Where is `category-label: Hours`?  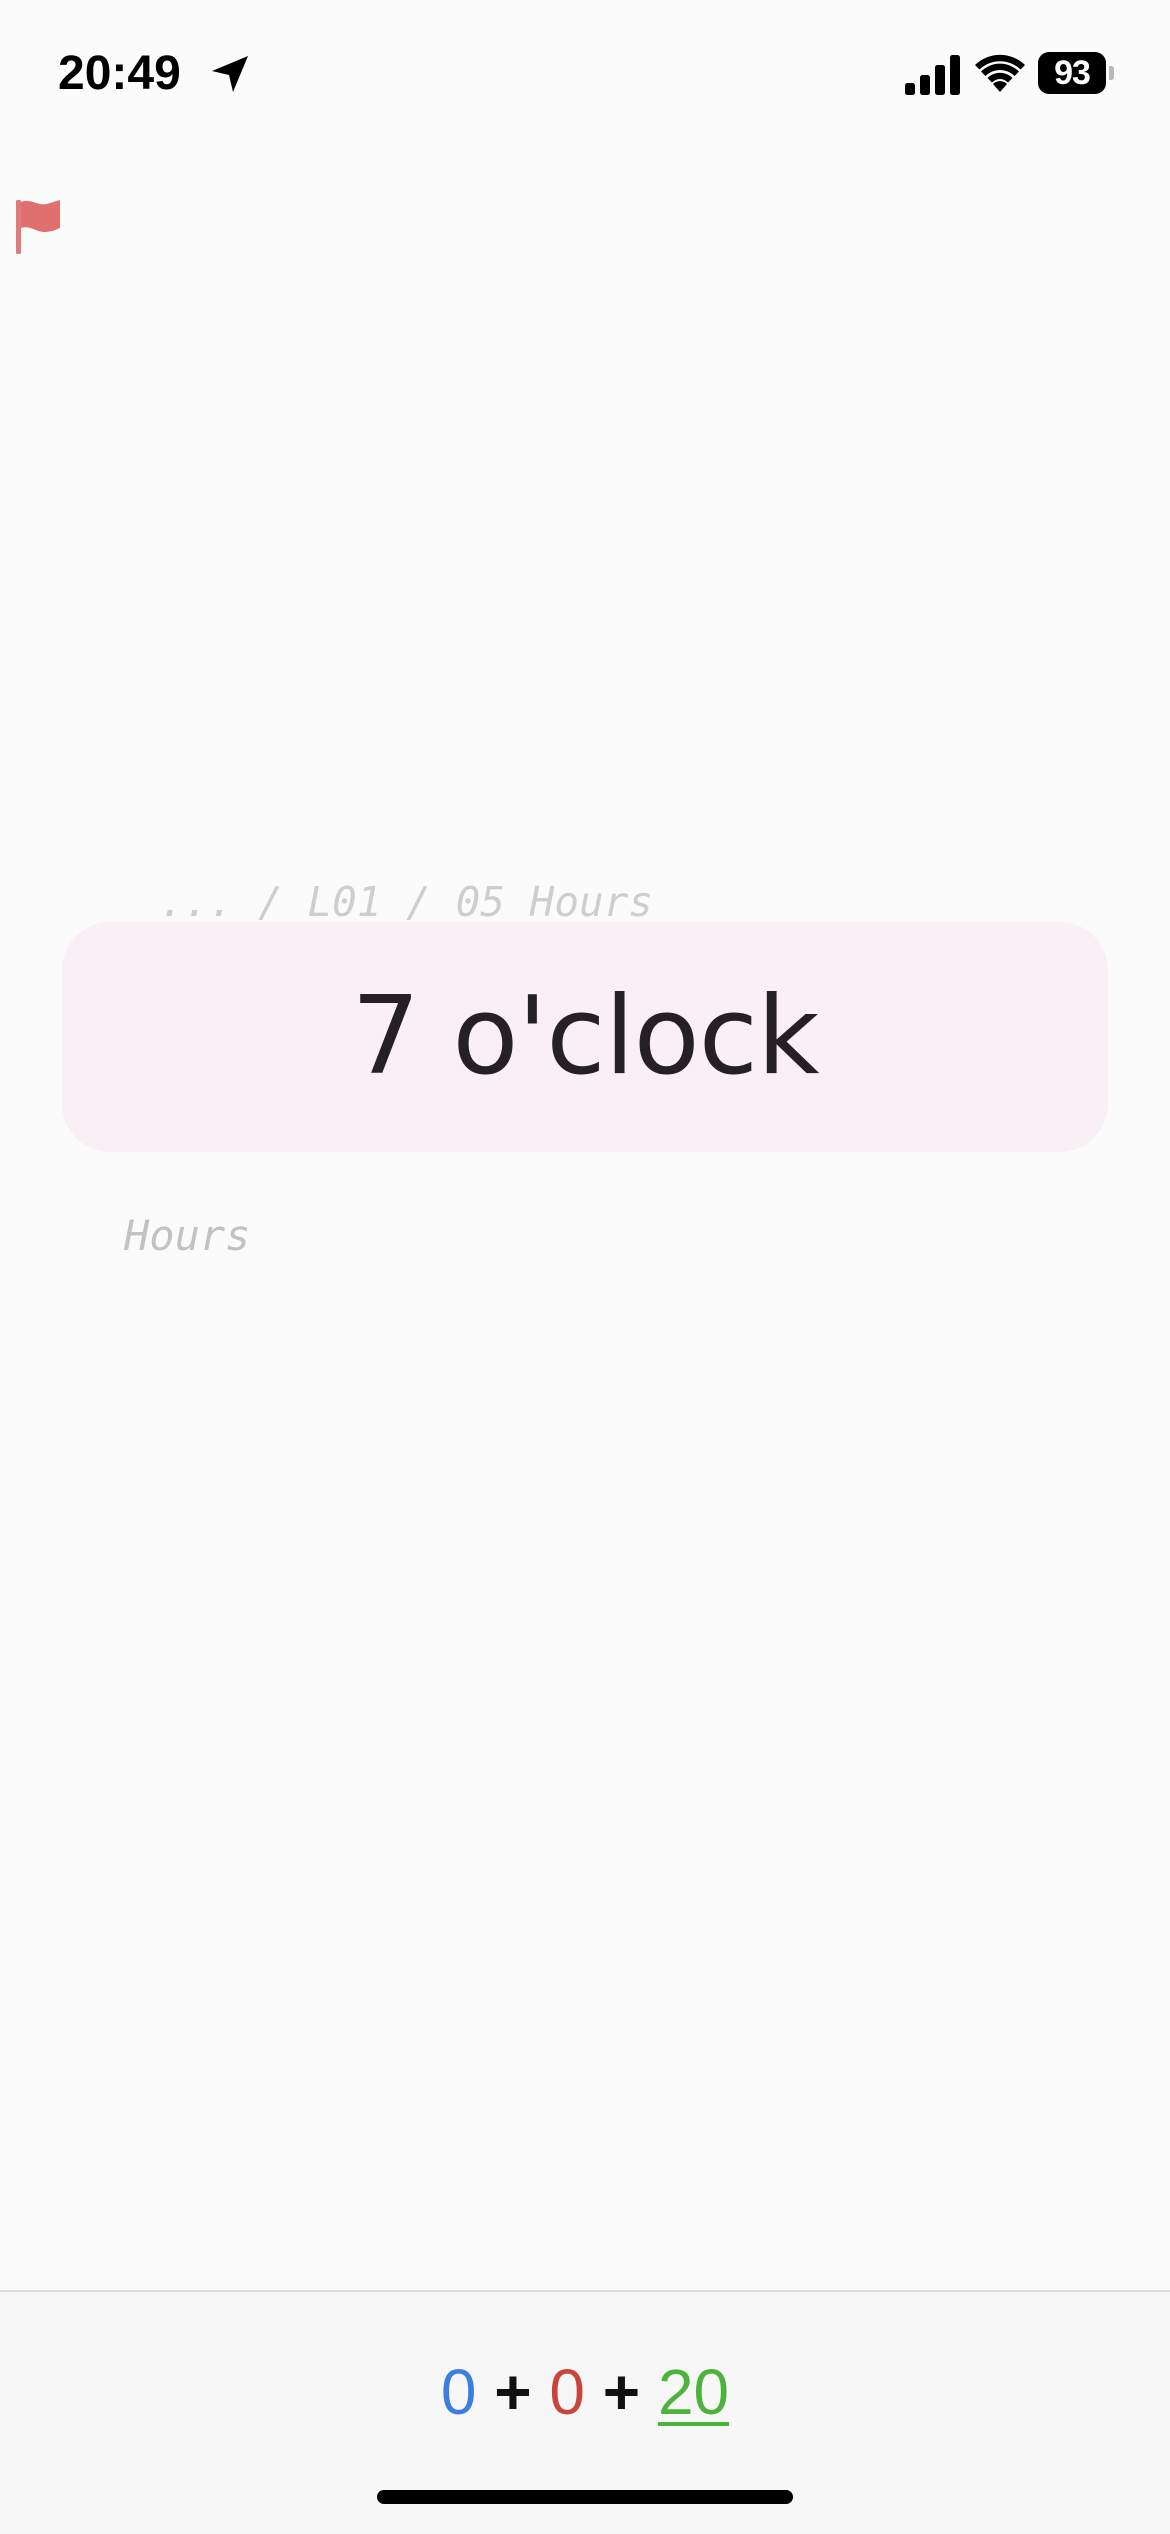 category-label: Hours is located at coordinates (187, 1235).